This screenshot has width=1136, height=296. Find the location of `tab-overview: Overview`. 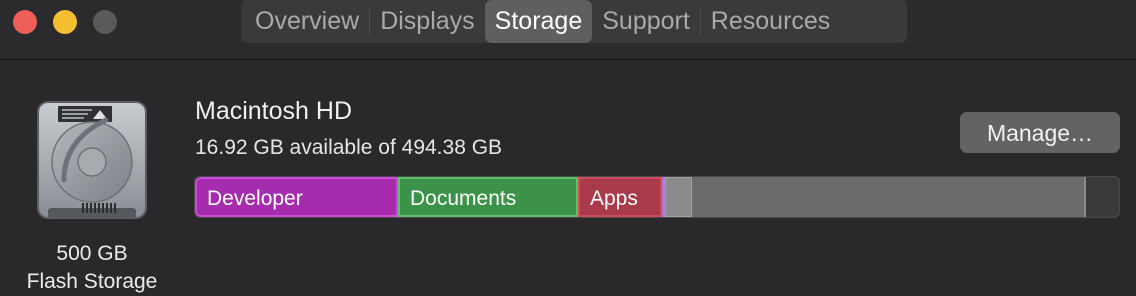

tab-overview: Overview is located at coordinates (307, 21).